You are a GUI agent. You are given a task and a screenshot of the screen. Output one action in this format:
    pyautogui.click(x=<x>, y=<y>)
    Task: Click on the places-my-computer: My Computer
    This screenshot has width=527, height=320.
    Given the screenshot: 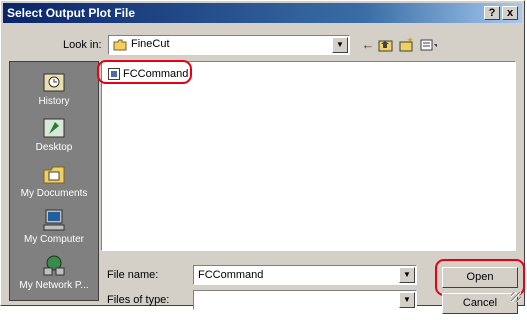 What is the action you would take?
    pyautogui.click(x=54, y=226)
    